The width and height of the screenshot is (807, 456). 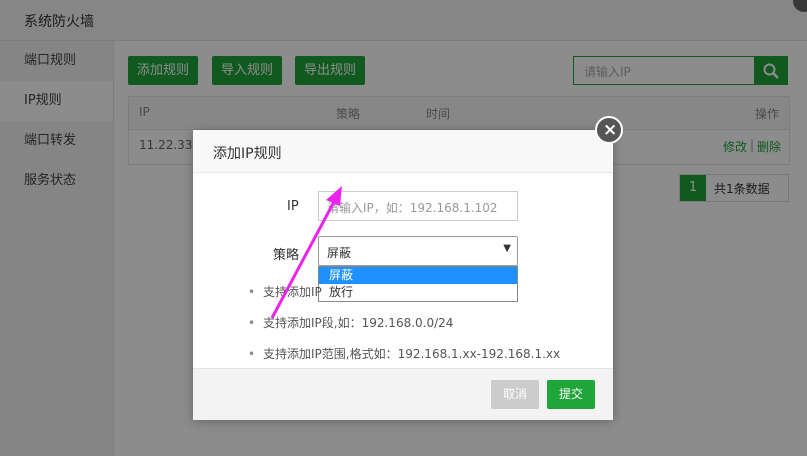 What do you see at coordinates (418, 251) in the screenshot?
I see `strategy-select: 屏蔽 ▼` at bounding box center [418, 251].